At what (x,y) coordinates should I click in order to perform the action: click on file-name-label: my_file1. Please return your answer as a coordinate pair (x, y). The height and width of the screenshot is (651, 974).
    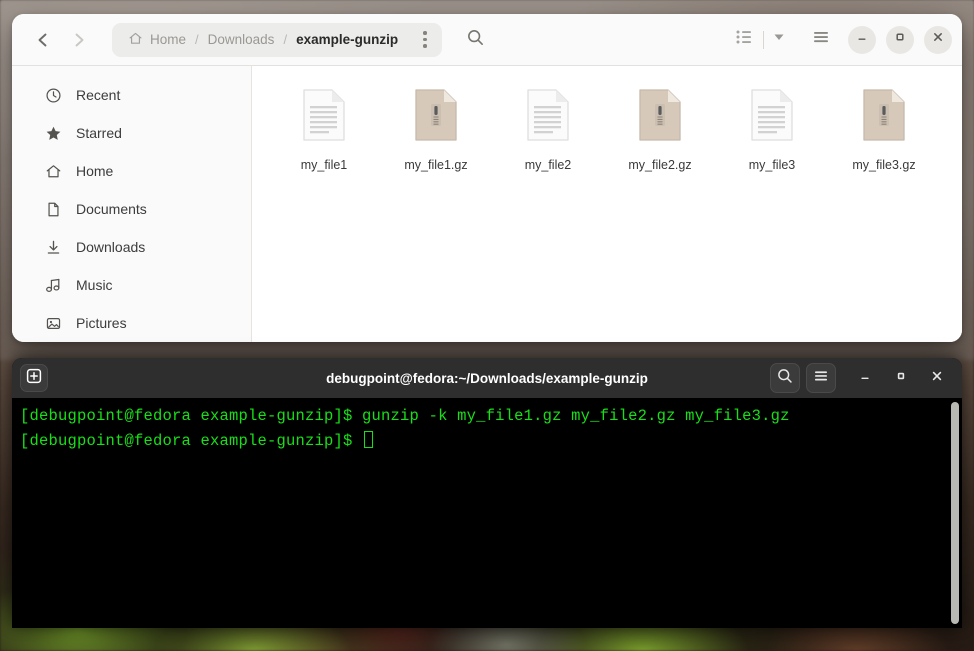
    Looking at the image, I should click on (324, 165).